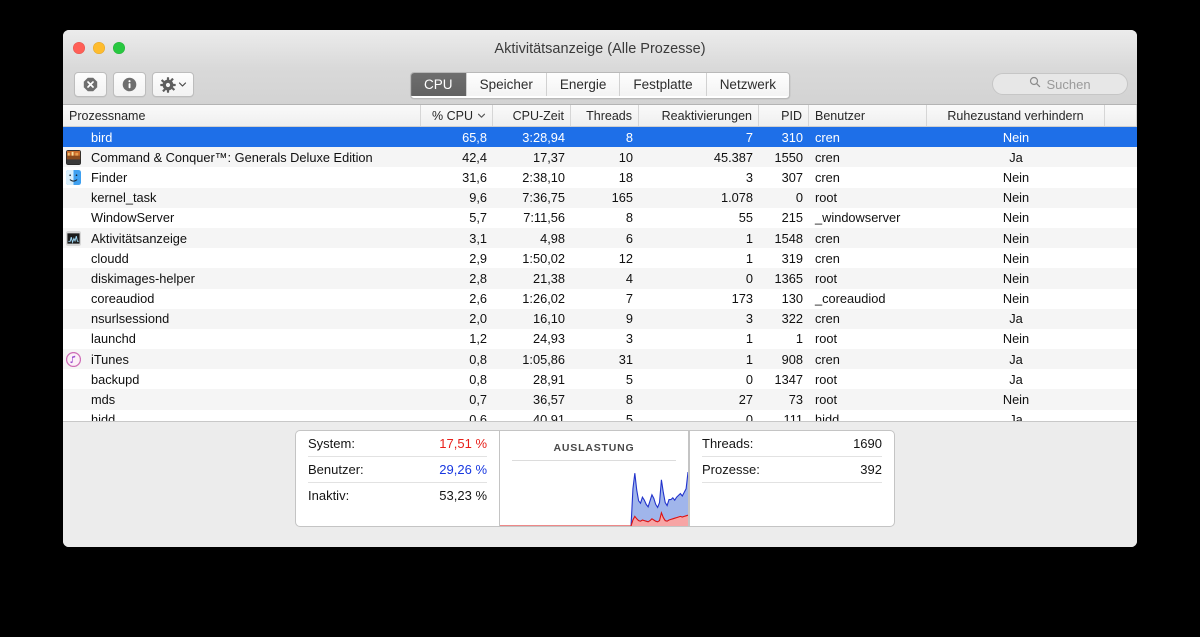 This screenshot has width=1200, height=637. I want to click on table-row: cloudd 2,9 1:50,02 12 1 319 cren Nein, so click(600, 258).